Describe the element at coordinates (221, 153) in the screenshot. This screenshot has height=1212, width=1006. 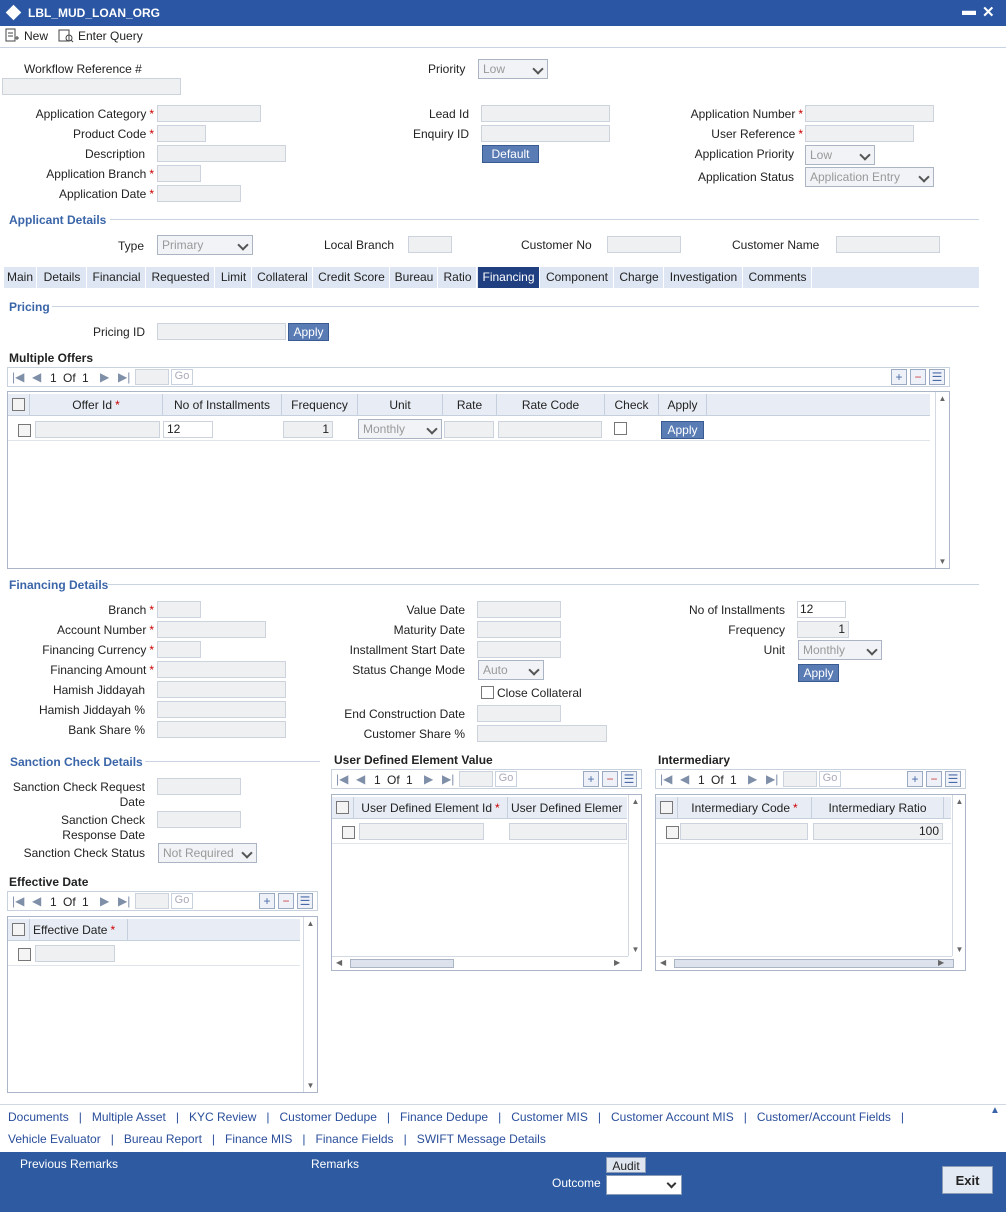
I see `description-input` at that location.